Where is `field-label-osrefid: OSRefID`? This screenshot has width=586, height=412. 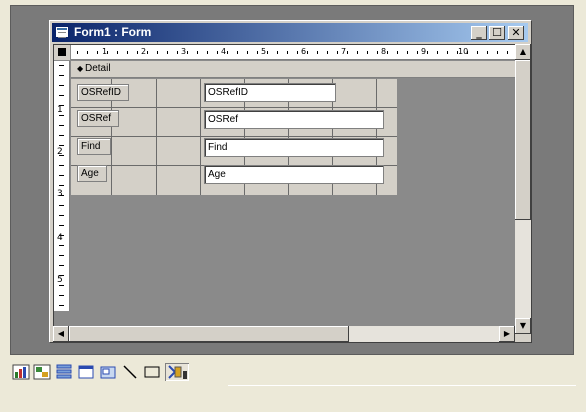
field-label-osrefid: OSRefID is located at coordinates (103, 92).